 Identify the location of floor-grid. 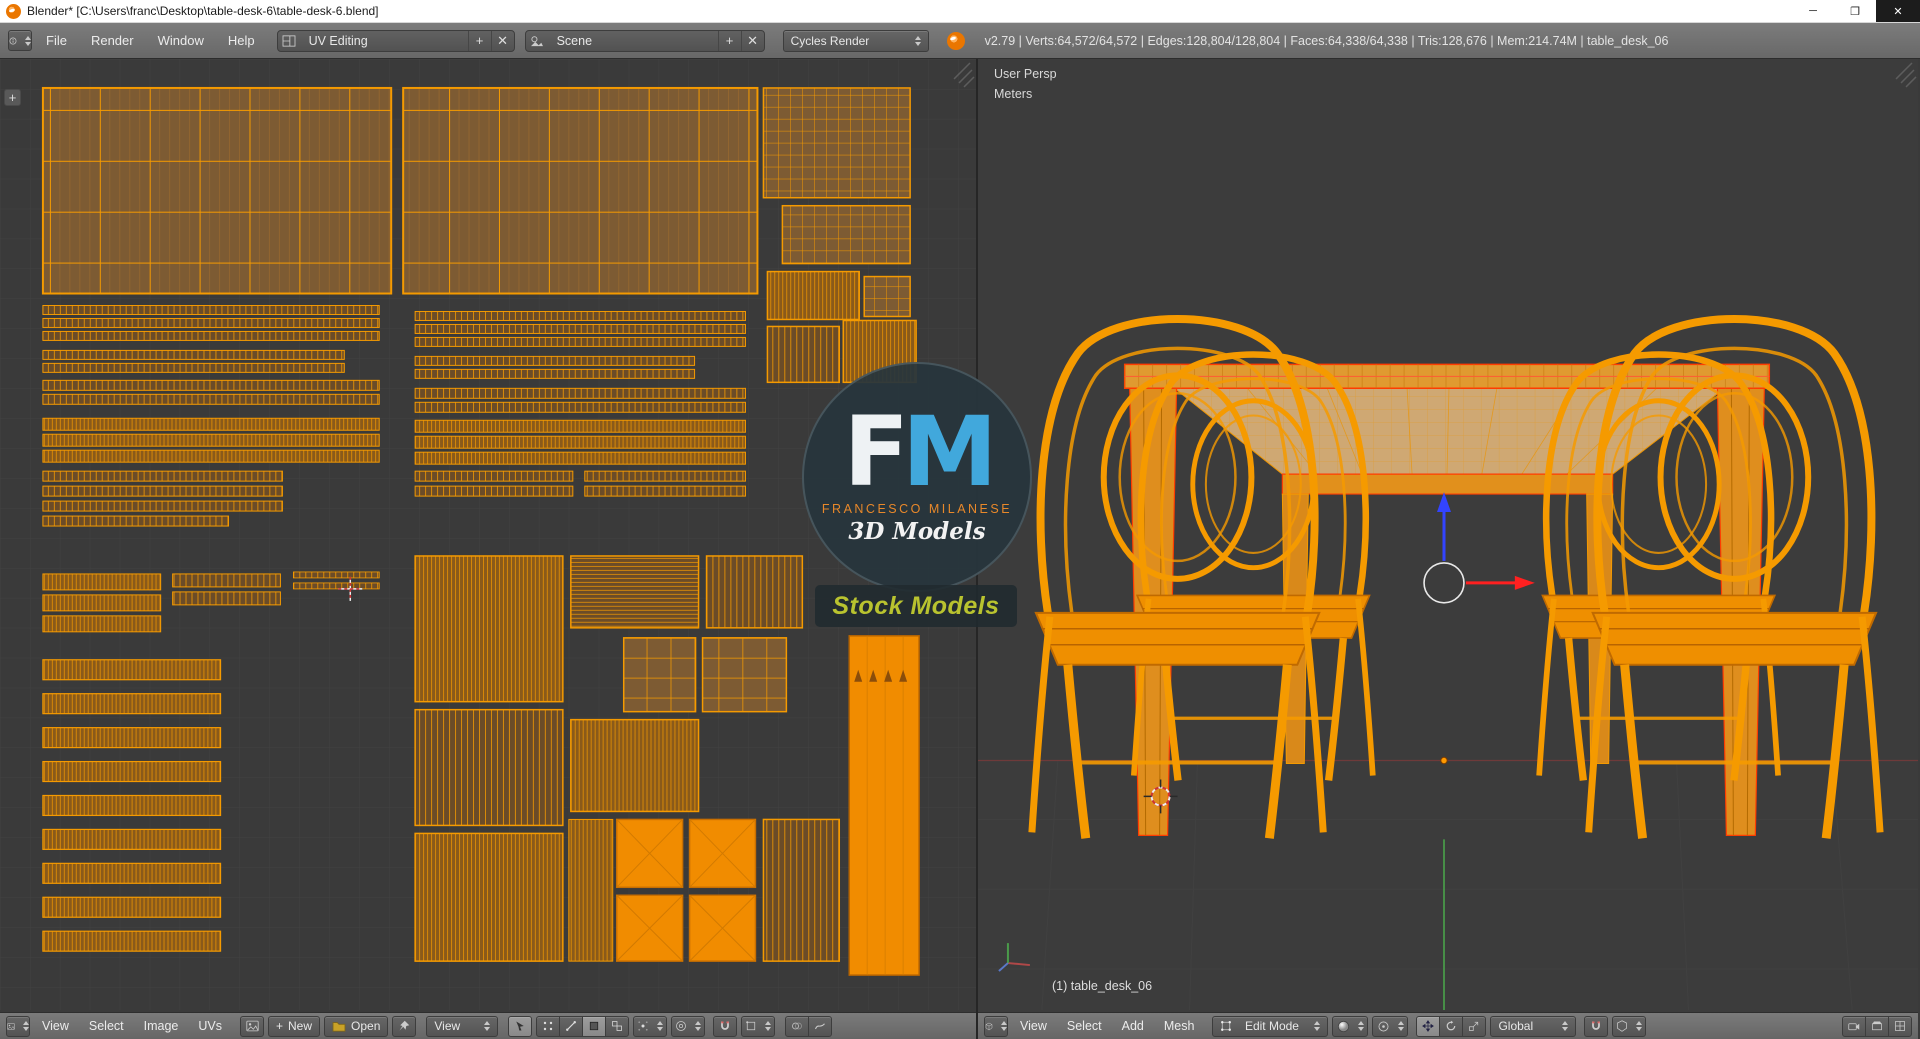
(1448, 885).